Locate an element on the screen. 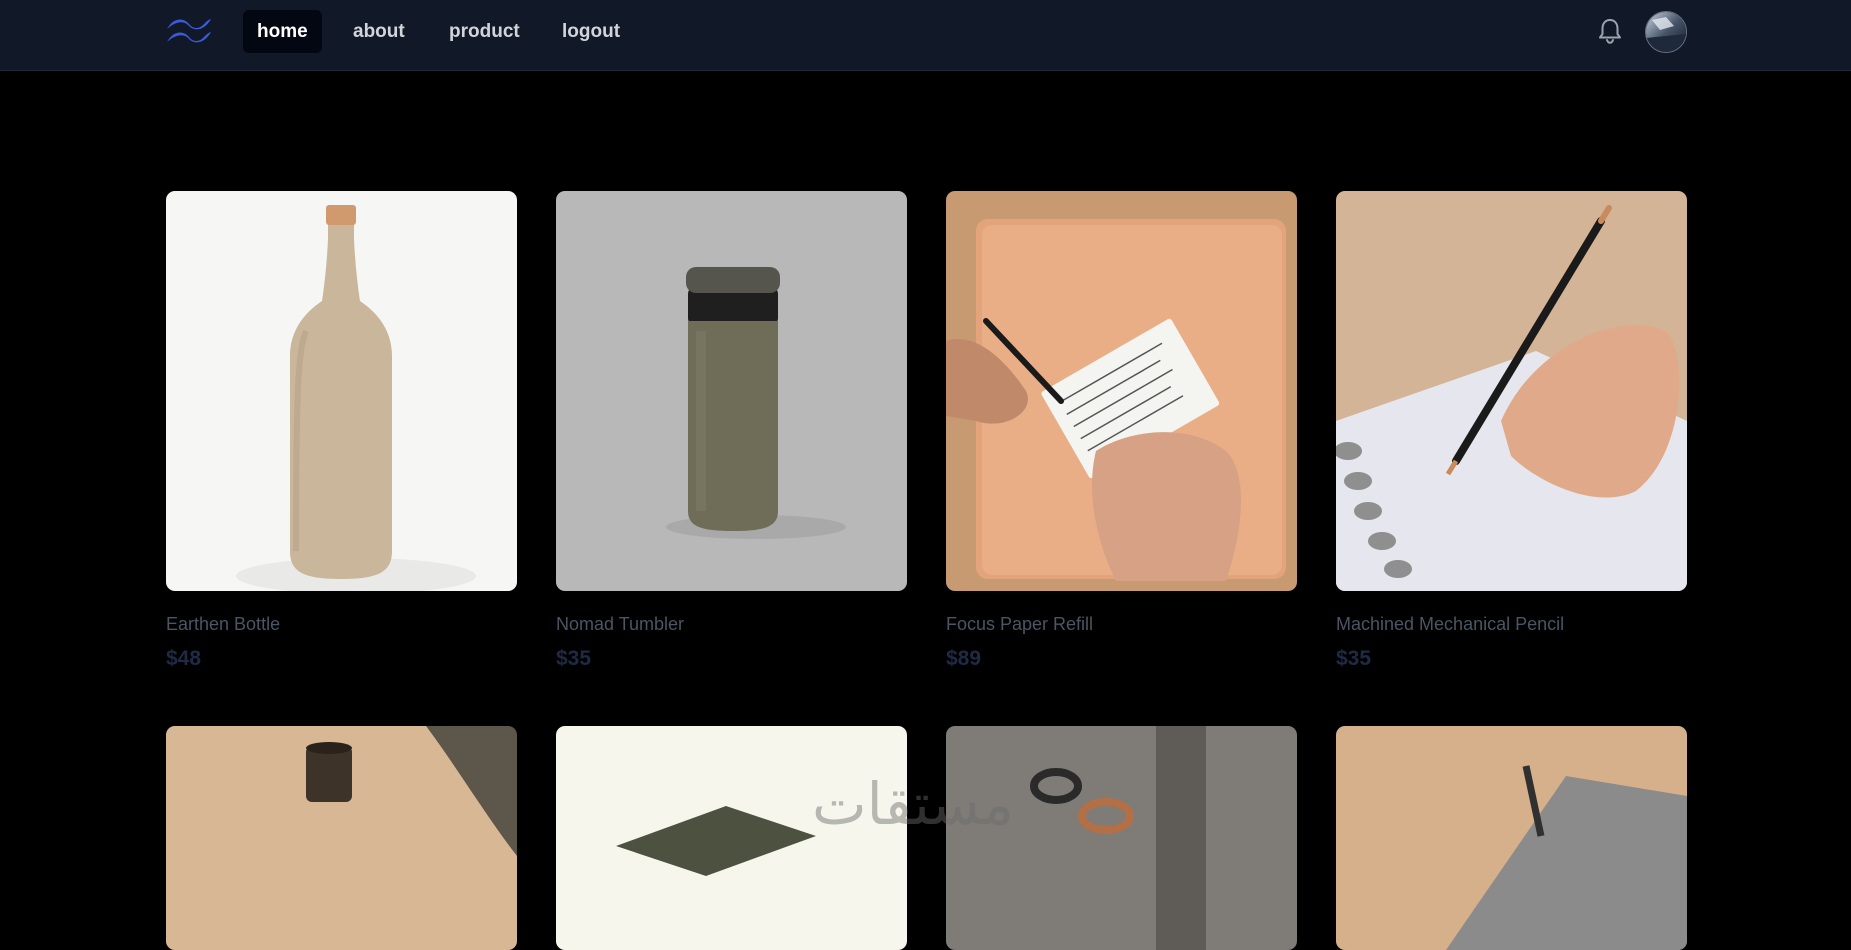 Image resolution: width=1851 pixels, height=950 pixels. nav-about-link: about is located at coordinates (379, 31).